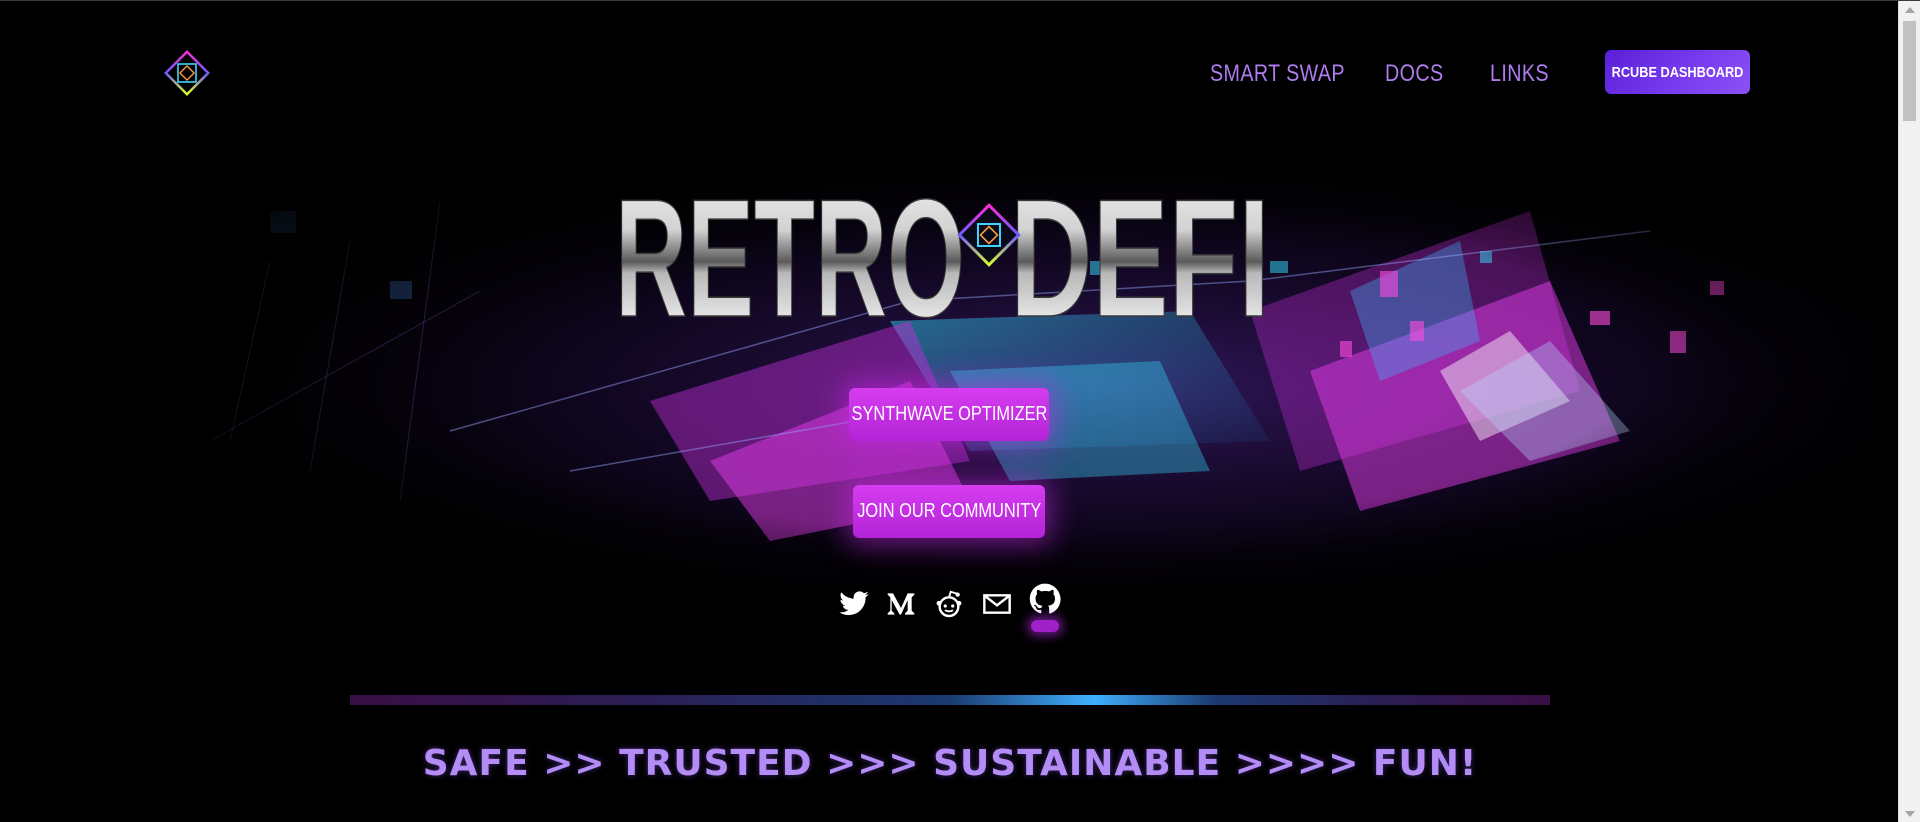 This screenshot has width=1920, height=822. What do you see at coordinates (1909, 411) in the screenshot?
I see `page-scrollbar` at bounding box center [1909, 411].